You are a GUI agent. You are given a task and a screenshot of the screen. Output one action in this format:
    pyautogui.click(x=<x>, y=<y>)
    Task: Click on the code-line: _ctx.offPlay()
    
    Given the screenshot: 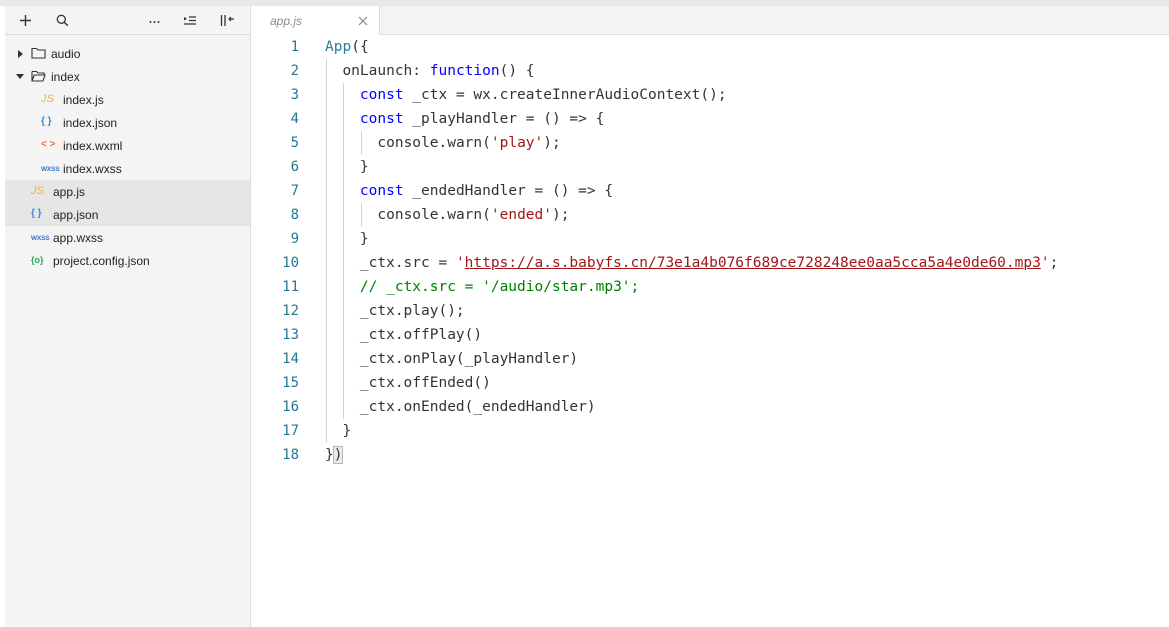 What is the action you would take?
    pyautogui.click(x=421, y=335)
    